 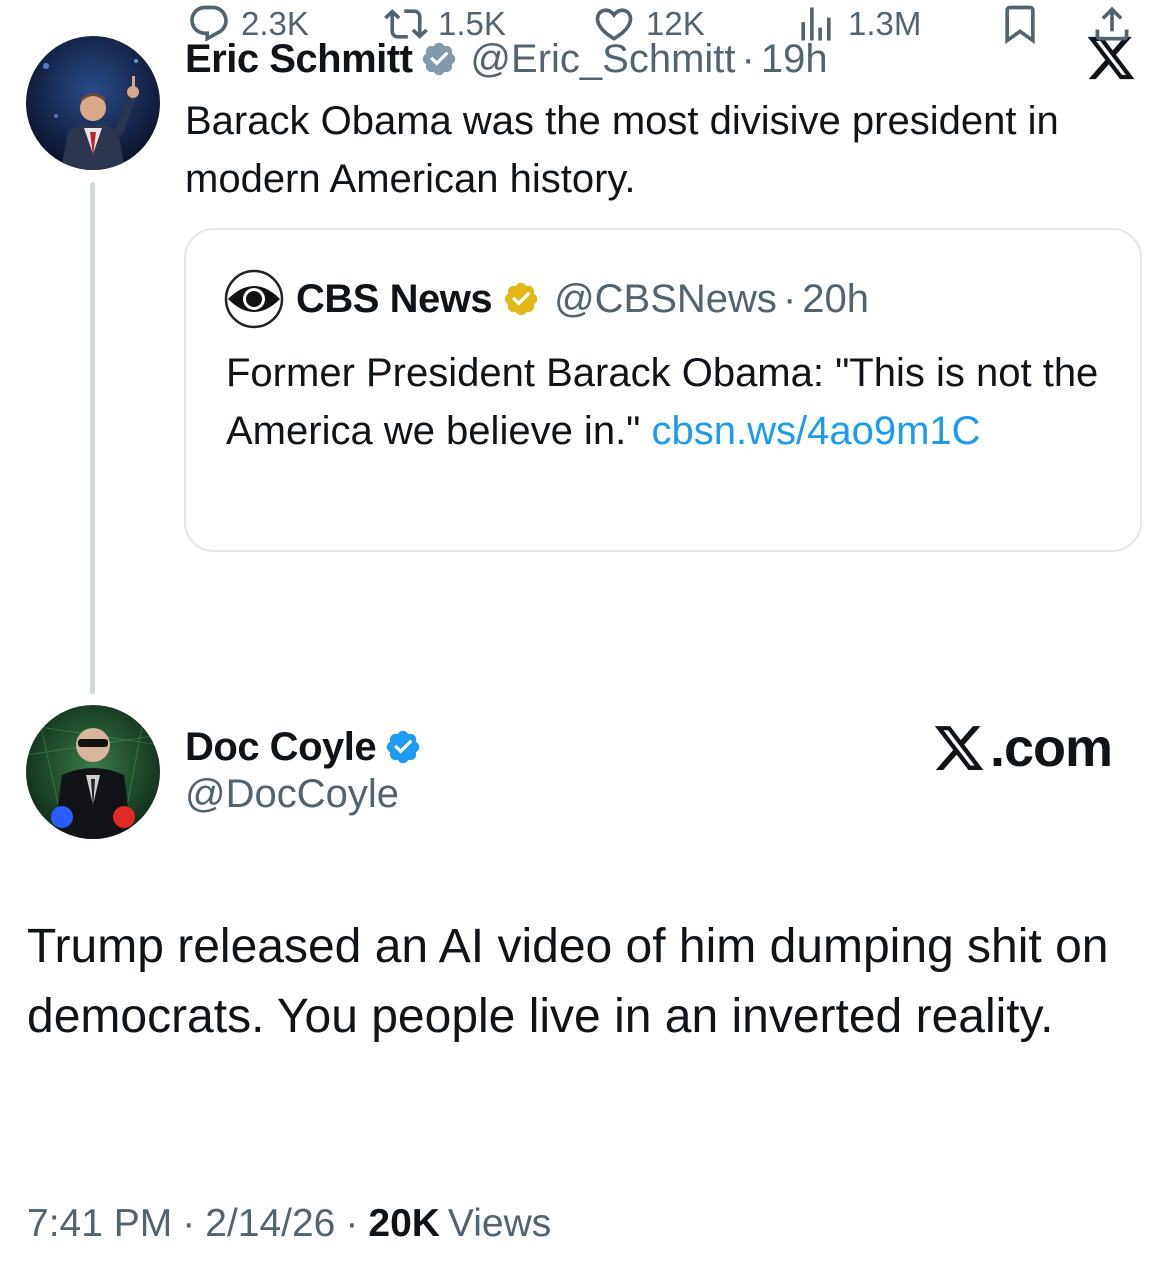 I want to click on quoted-author-handle: @CBSNews, so click(x=665, y=299).